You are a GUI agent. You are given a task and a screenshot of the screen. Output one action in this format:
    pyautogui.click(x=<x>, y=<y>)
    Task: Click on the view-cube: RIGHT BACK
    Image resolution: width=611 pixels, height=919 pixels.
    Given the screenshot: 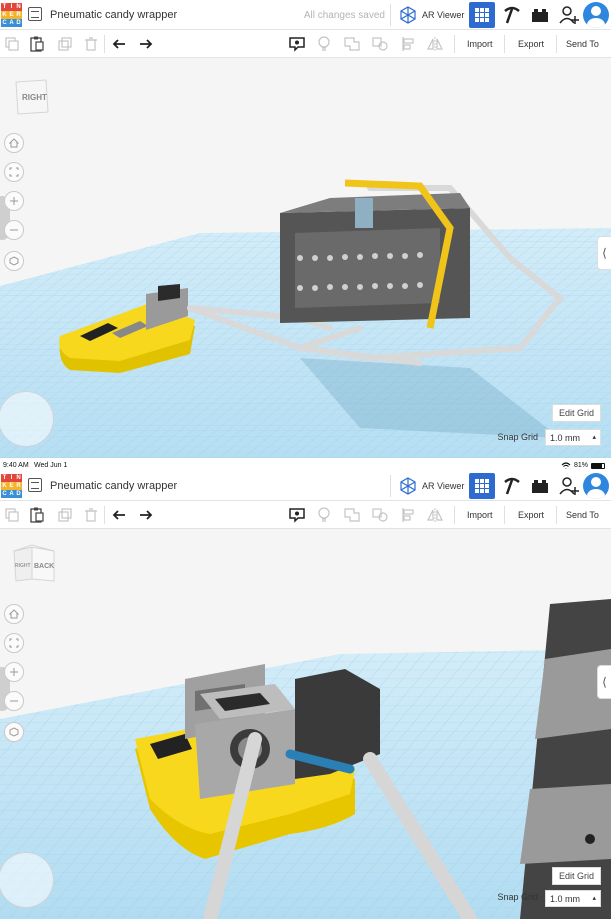 What is the action you would take?
    pyautogui.click(x=34, y=565)
    